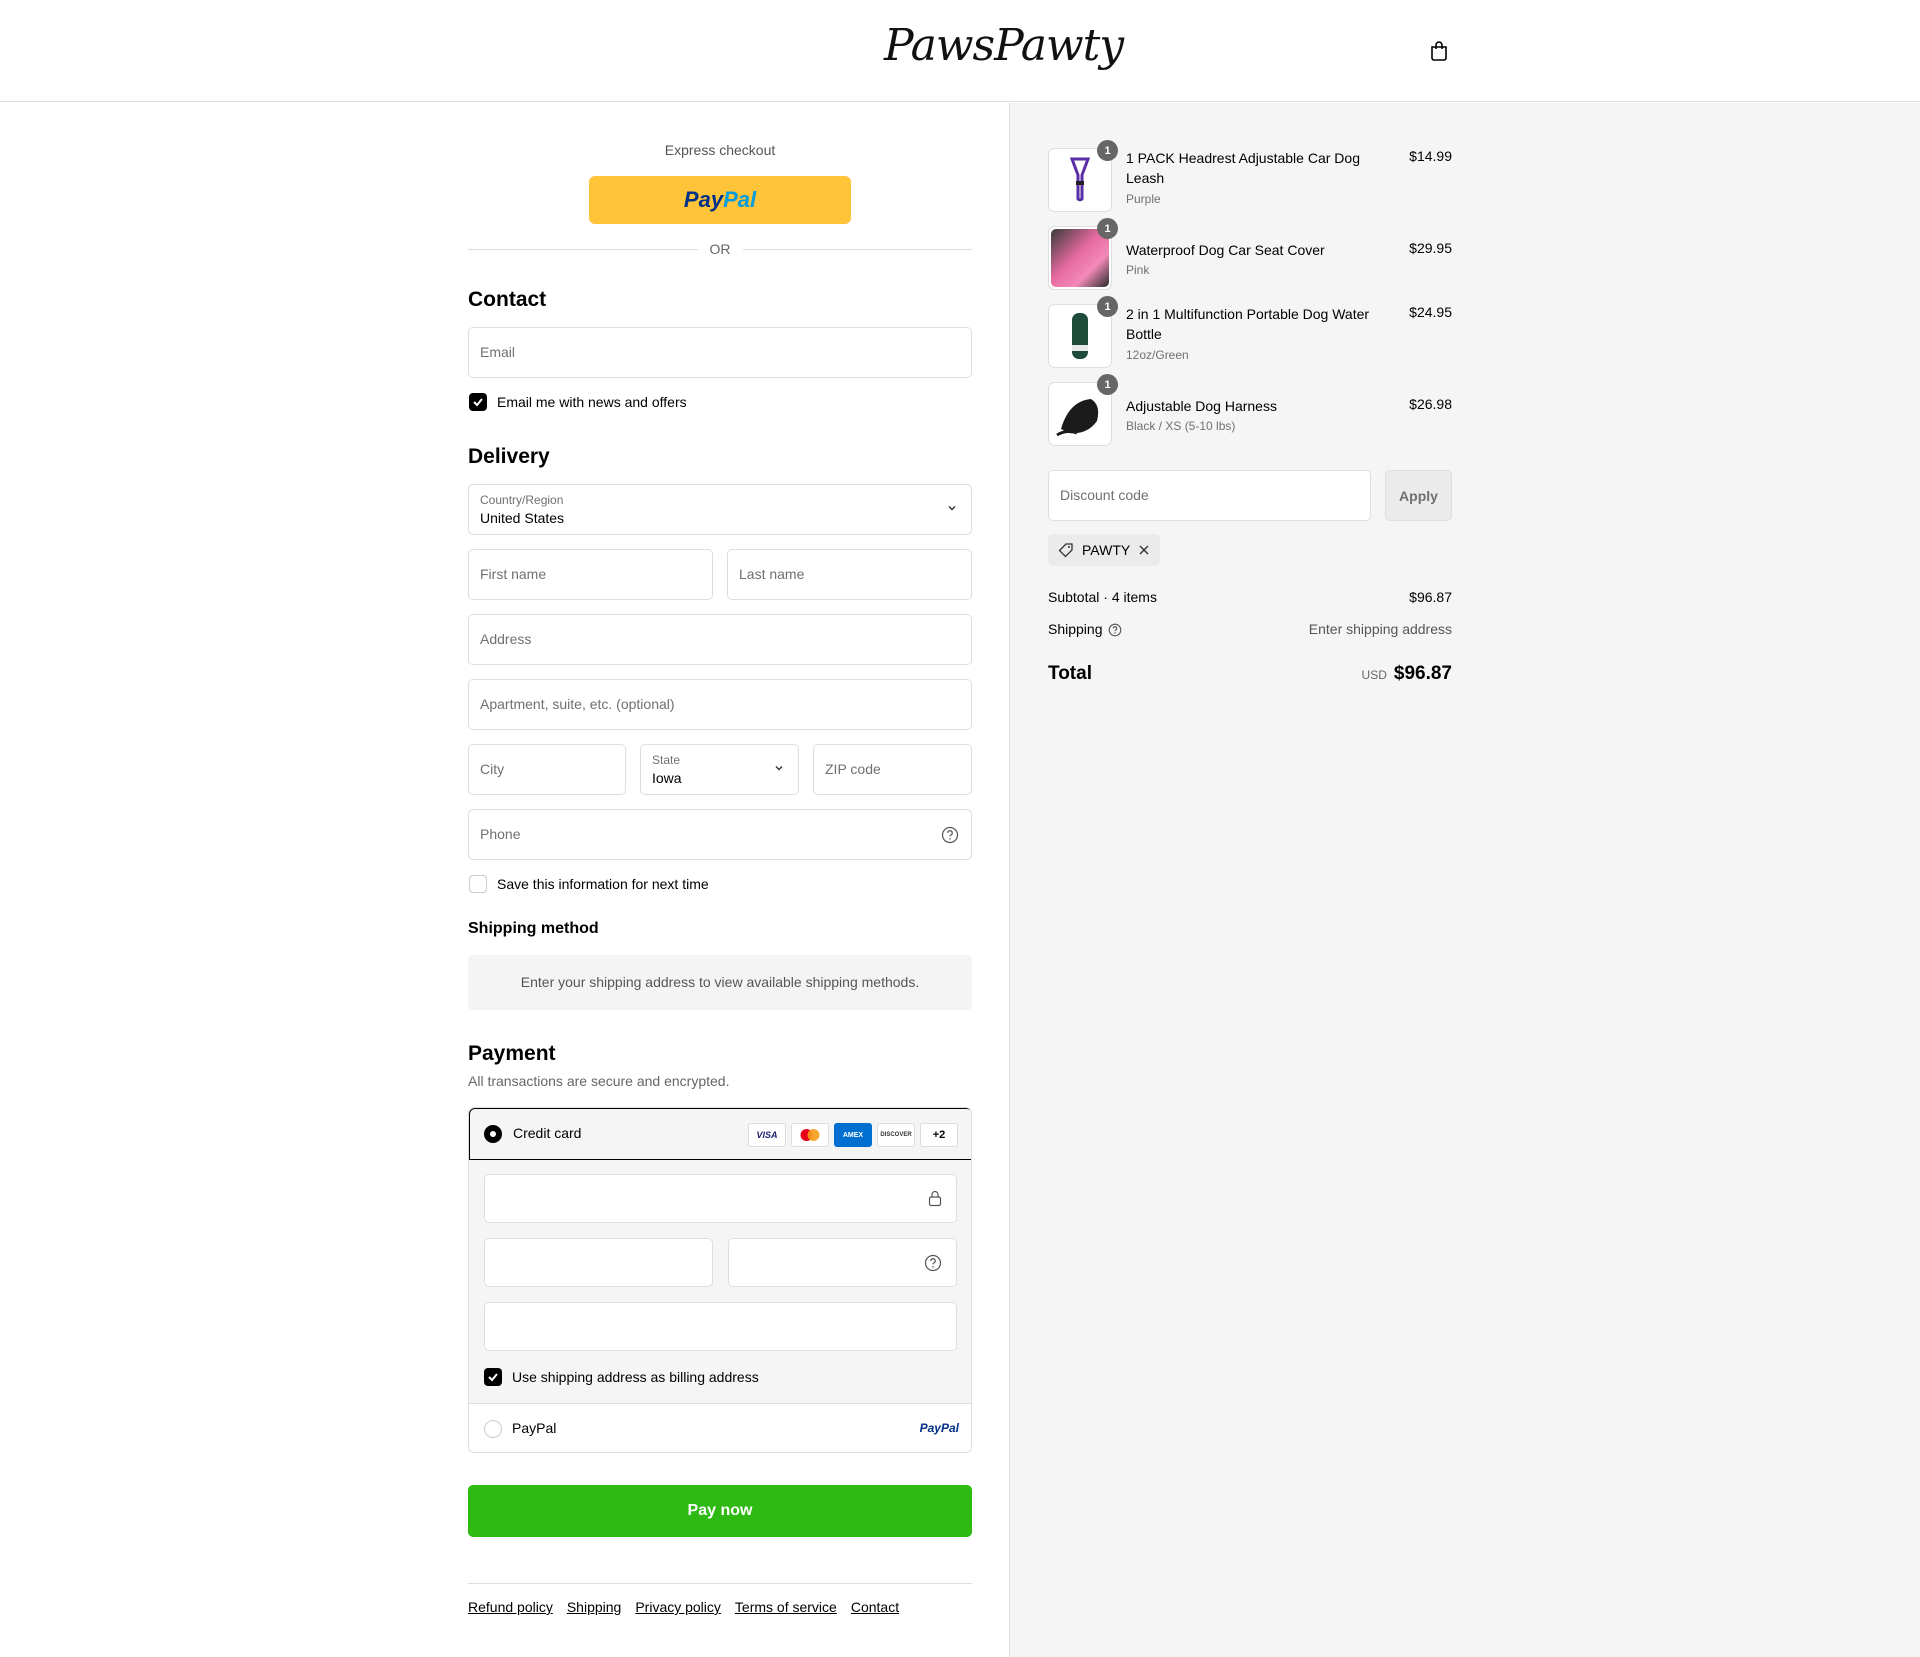  What do you see at coordinates (720, 1427) in the screenshot?
I see `paypal-option: PayPal PayPal` at bounding box center [720, 1427].